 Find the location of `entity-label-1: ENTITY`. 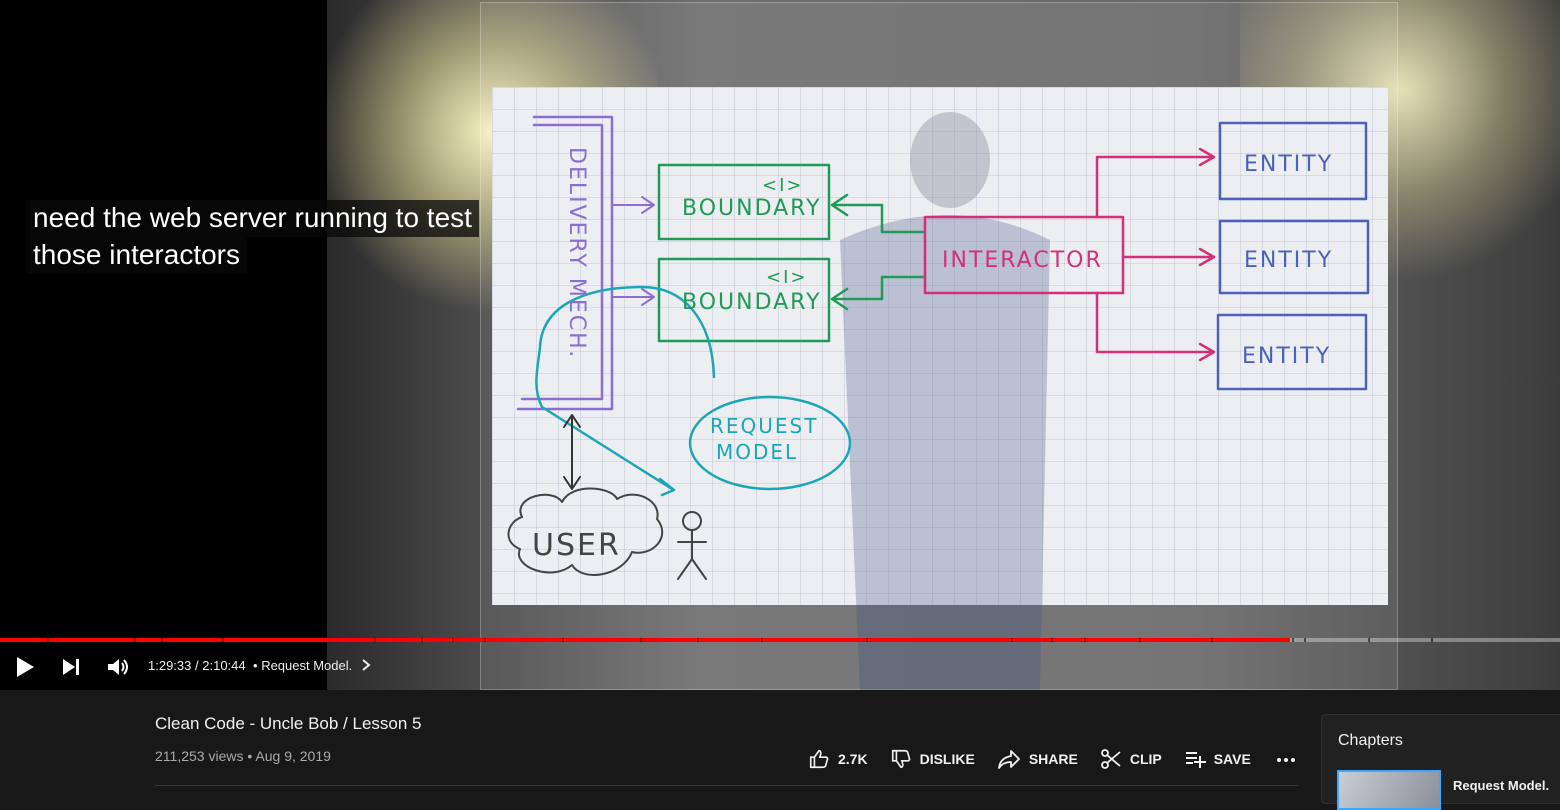

entity-label-1: ENTITY is located at coordinates (1288, 164).